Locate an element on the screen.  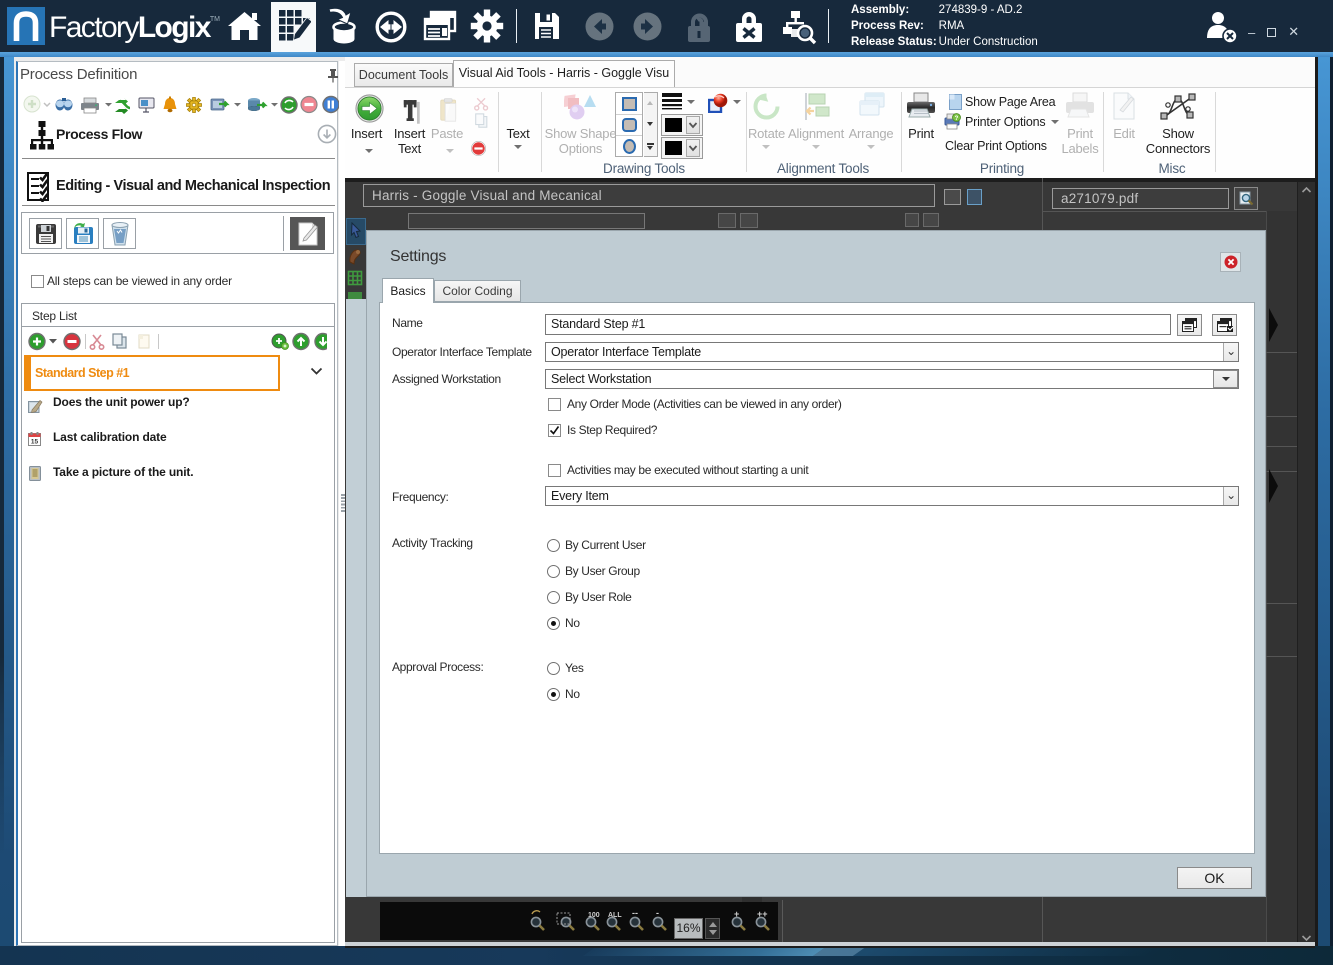
svg-text: ALL is located at coordinates (615, 915).